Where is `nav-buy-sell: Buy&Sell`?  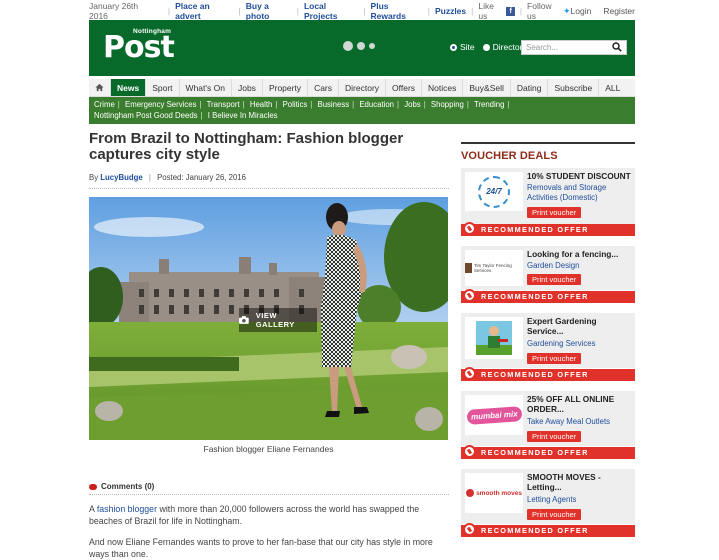 nav-buy-sell: Buy&Sell is located at coordinates (487, 87).